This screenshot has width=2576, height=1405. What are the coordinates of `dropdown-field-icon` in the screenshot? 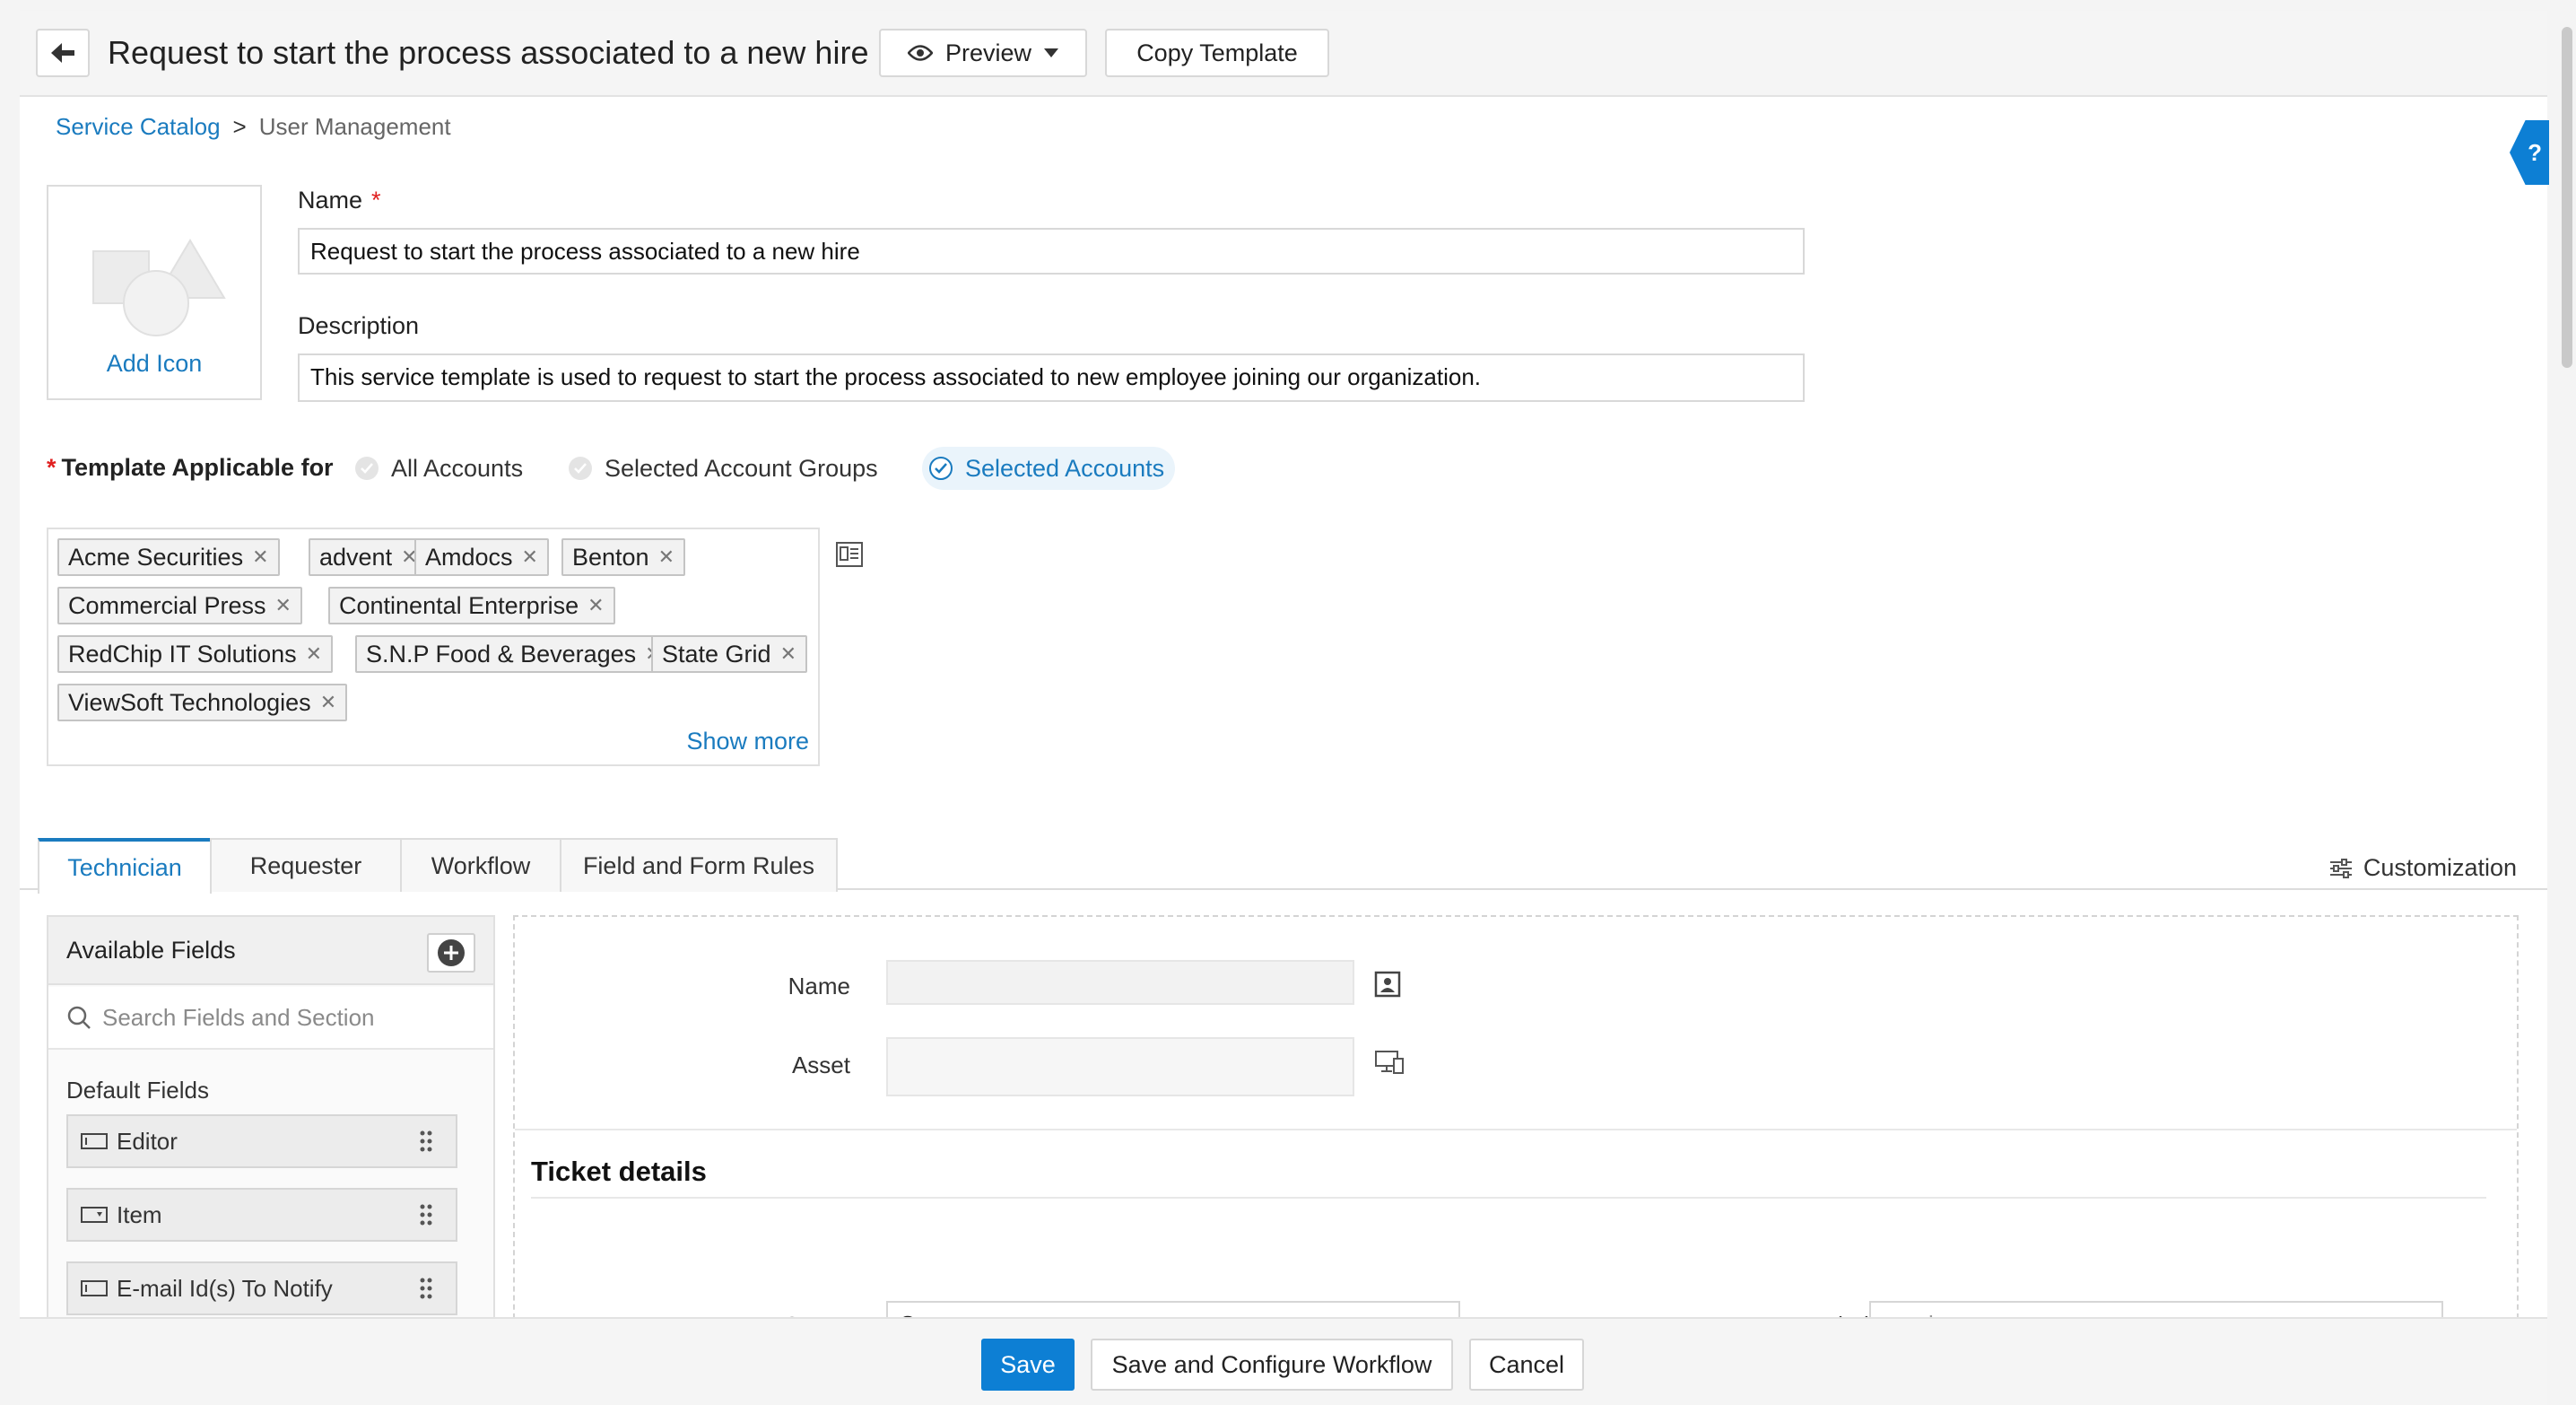 It's located at (94, 1215).